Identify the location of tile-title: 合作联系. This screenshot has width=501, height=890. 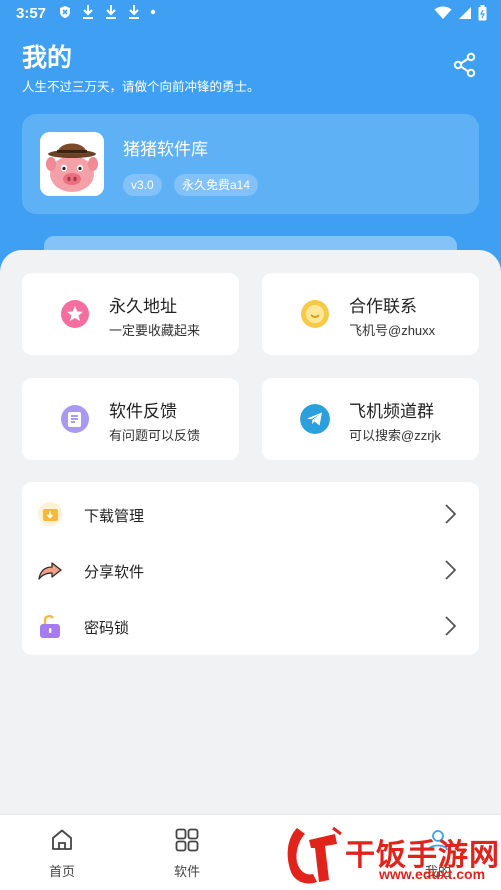
(383, 306).